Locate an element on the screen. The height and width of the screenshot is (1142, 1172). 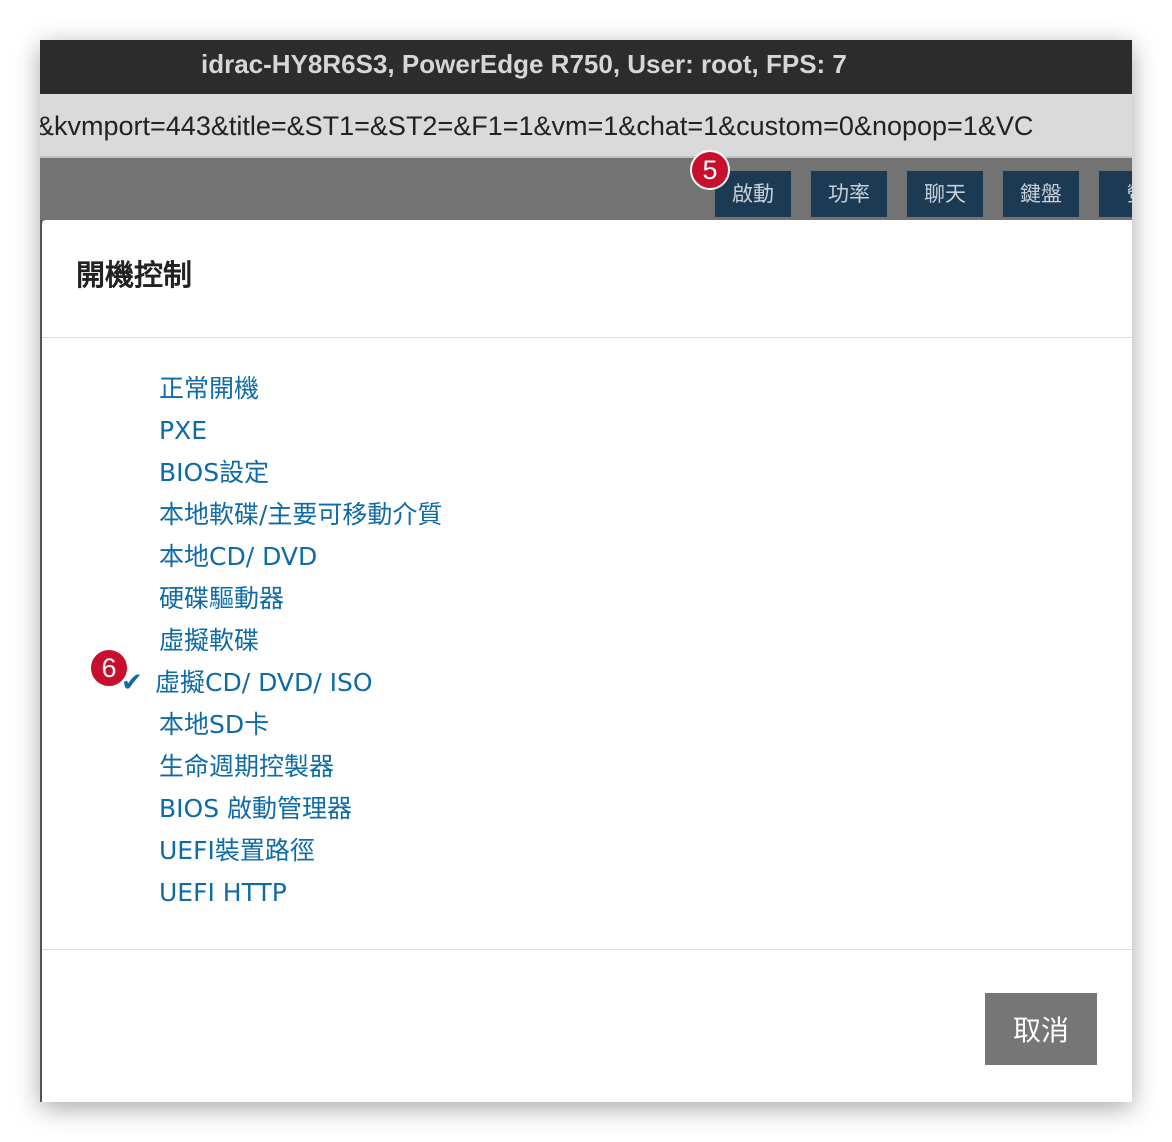
keyboard-button: 鍵盤 is located at coordinates (1041, 194).